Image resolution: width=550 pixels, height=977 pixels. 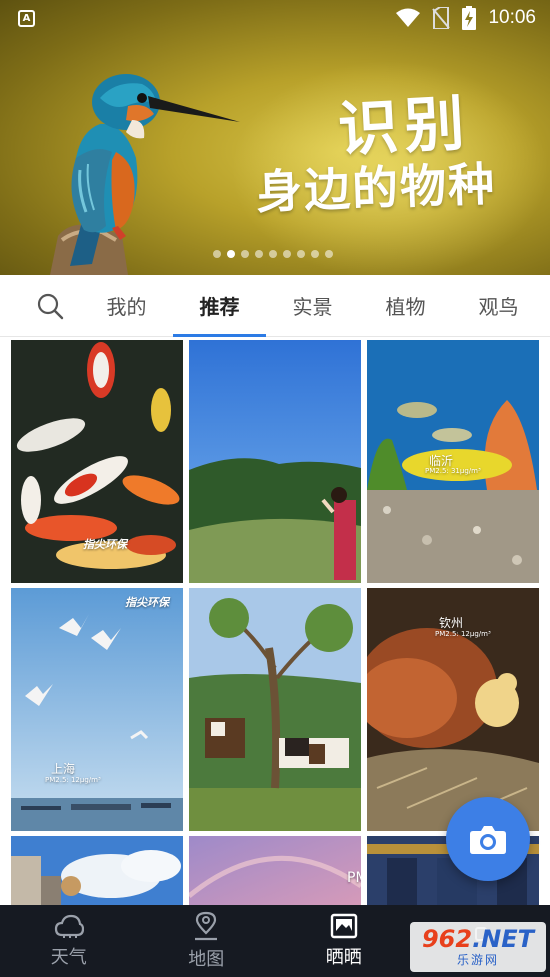 I want to click on kingfisher-image, so click(x=145, y=174).